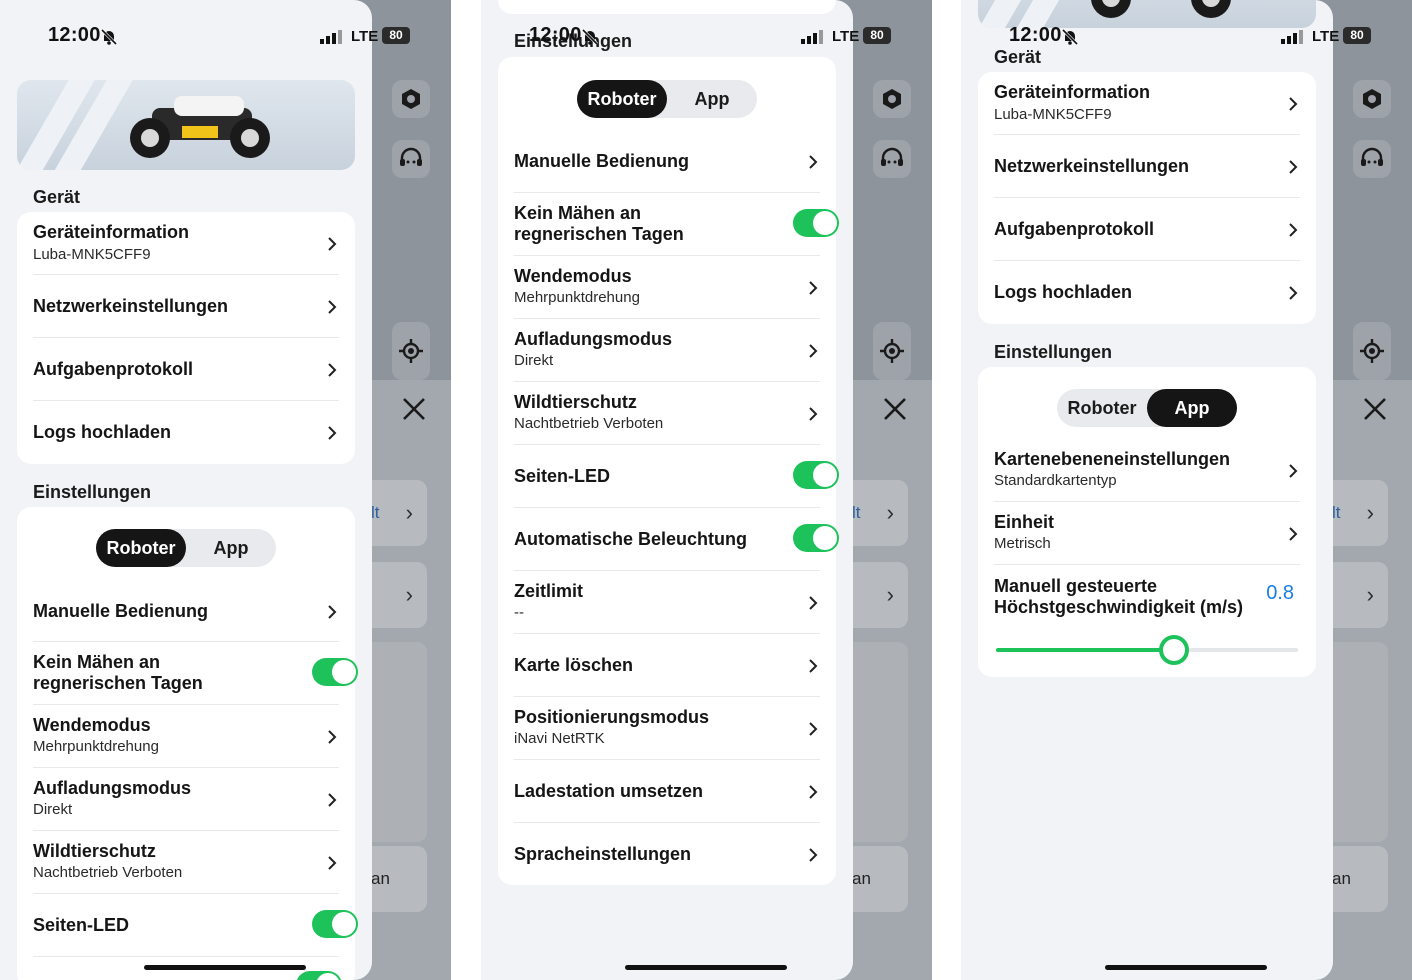 Image resolution: width=1412 pixels, height=980 pixels. I want to click on row-title: Einheit, so click(1024, 522).